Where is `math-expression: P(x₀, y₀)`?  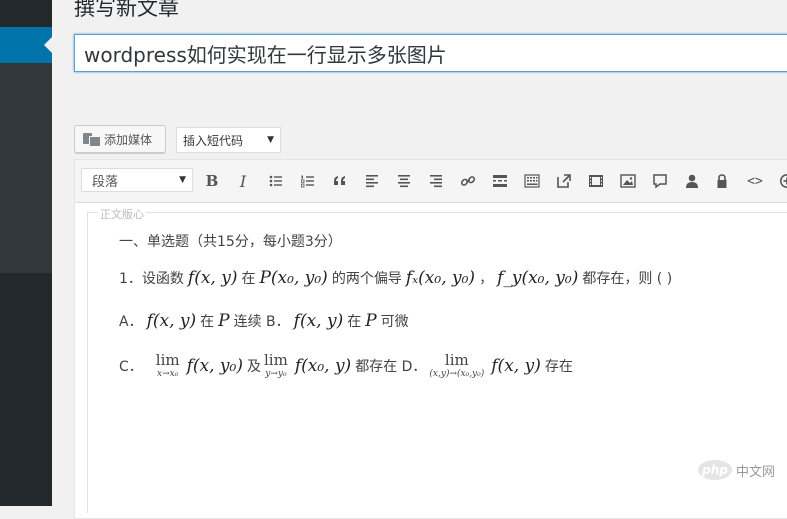 math-expression: P(x₀, y₀) is located at coordinates (293, 278).